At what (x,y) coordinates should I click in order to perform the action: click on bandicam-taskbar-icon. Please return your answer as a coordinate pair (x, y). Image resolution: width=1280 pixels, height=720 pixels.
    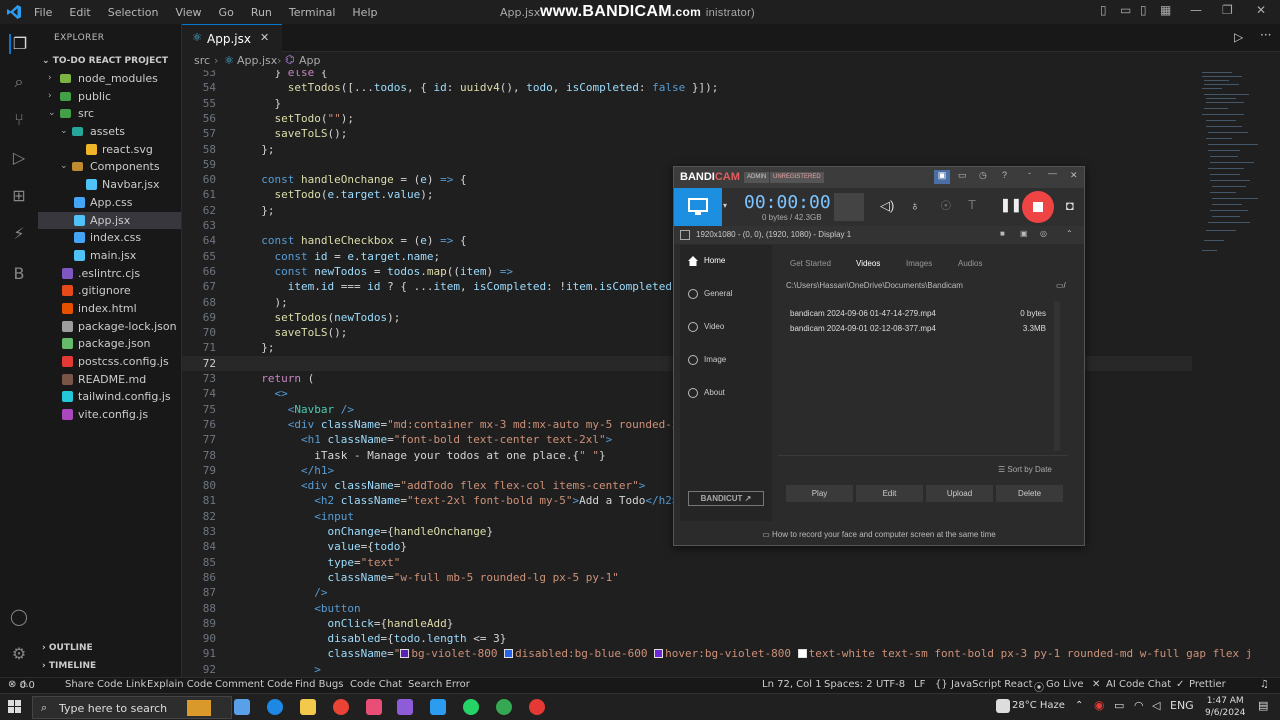
    Looking at the image, I should click on (537, 707).